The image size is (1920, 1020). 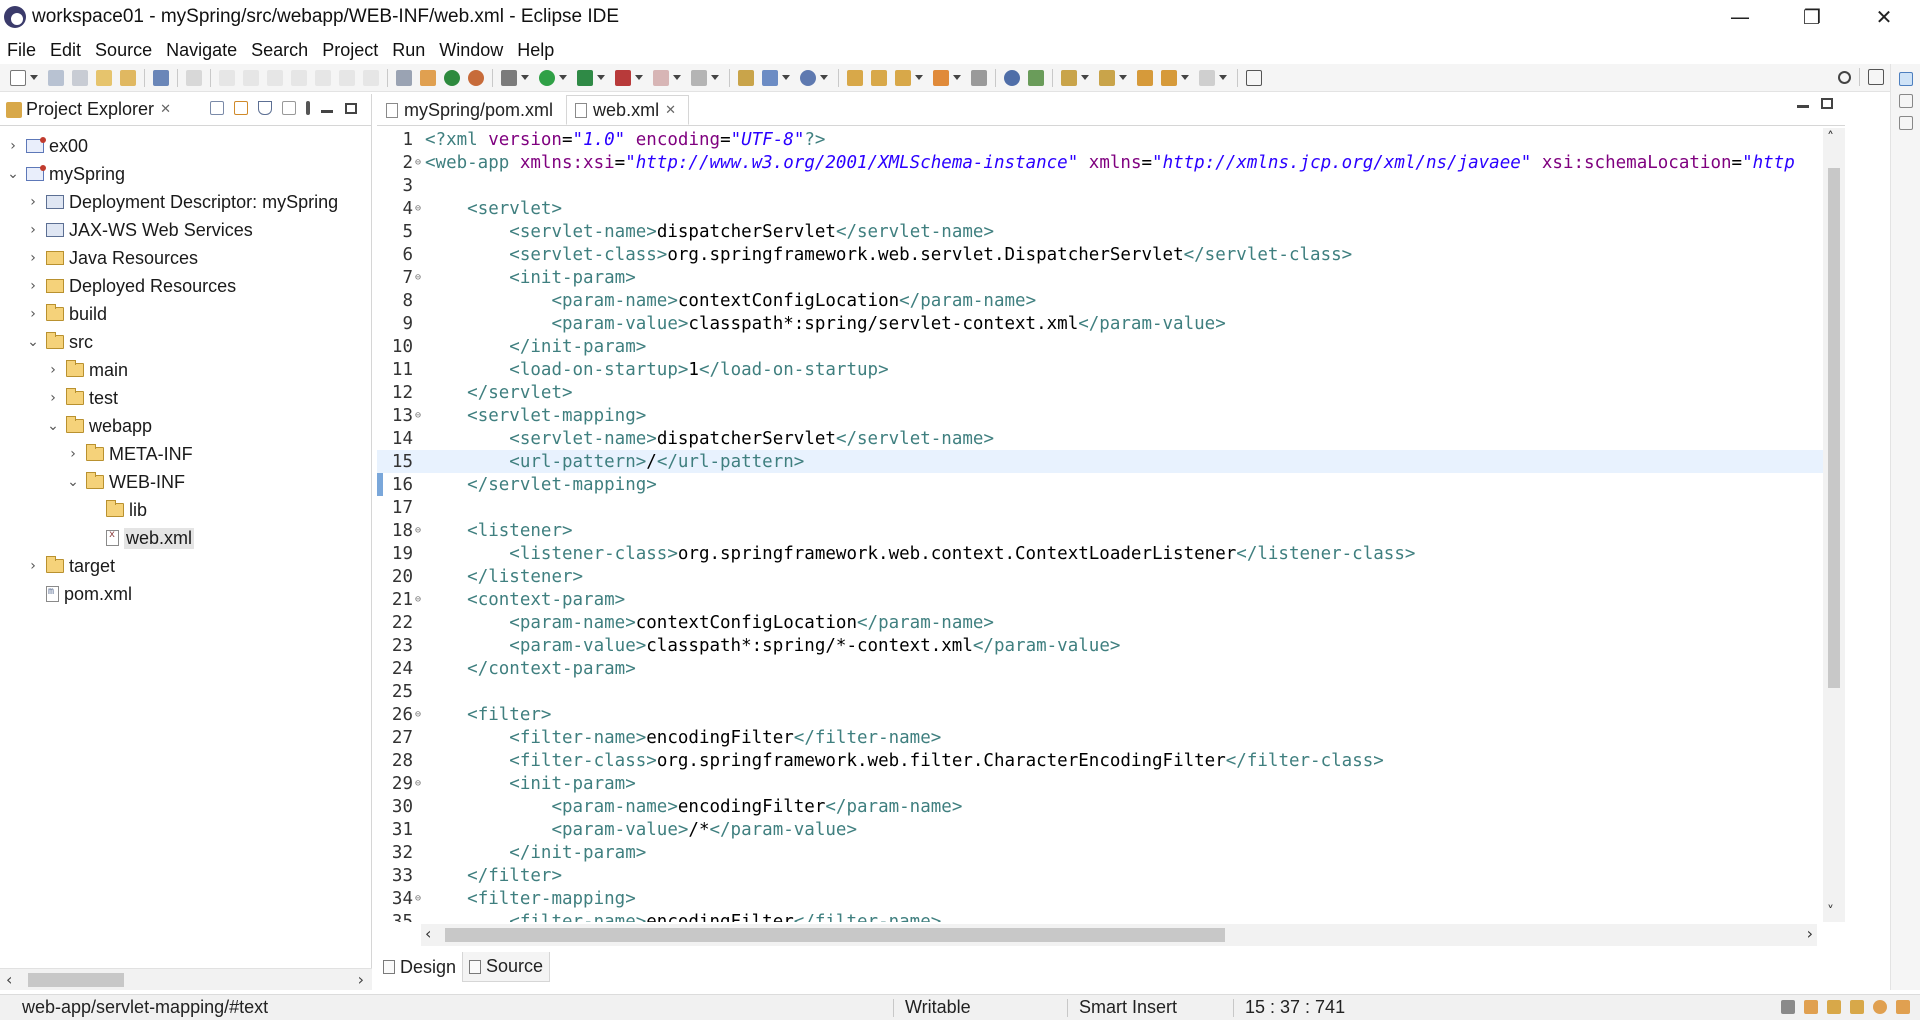 What do you see at coordinates (88, 109) in the screenshot?
I see `tab-project-explorer: Project Explorer ✕` at bounding box center [88, 109].